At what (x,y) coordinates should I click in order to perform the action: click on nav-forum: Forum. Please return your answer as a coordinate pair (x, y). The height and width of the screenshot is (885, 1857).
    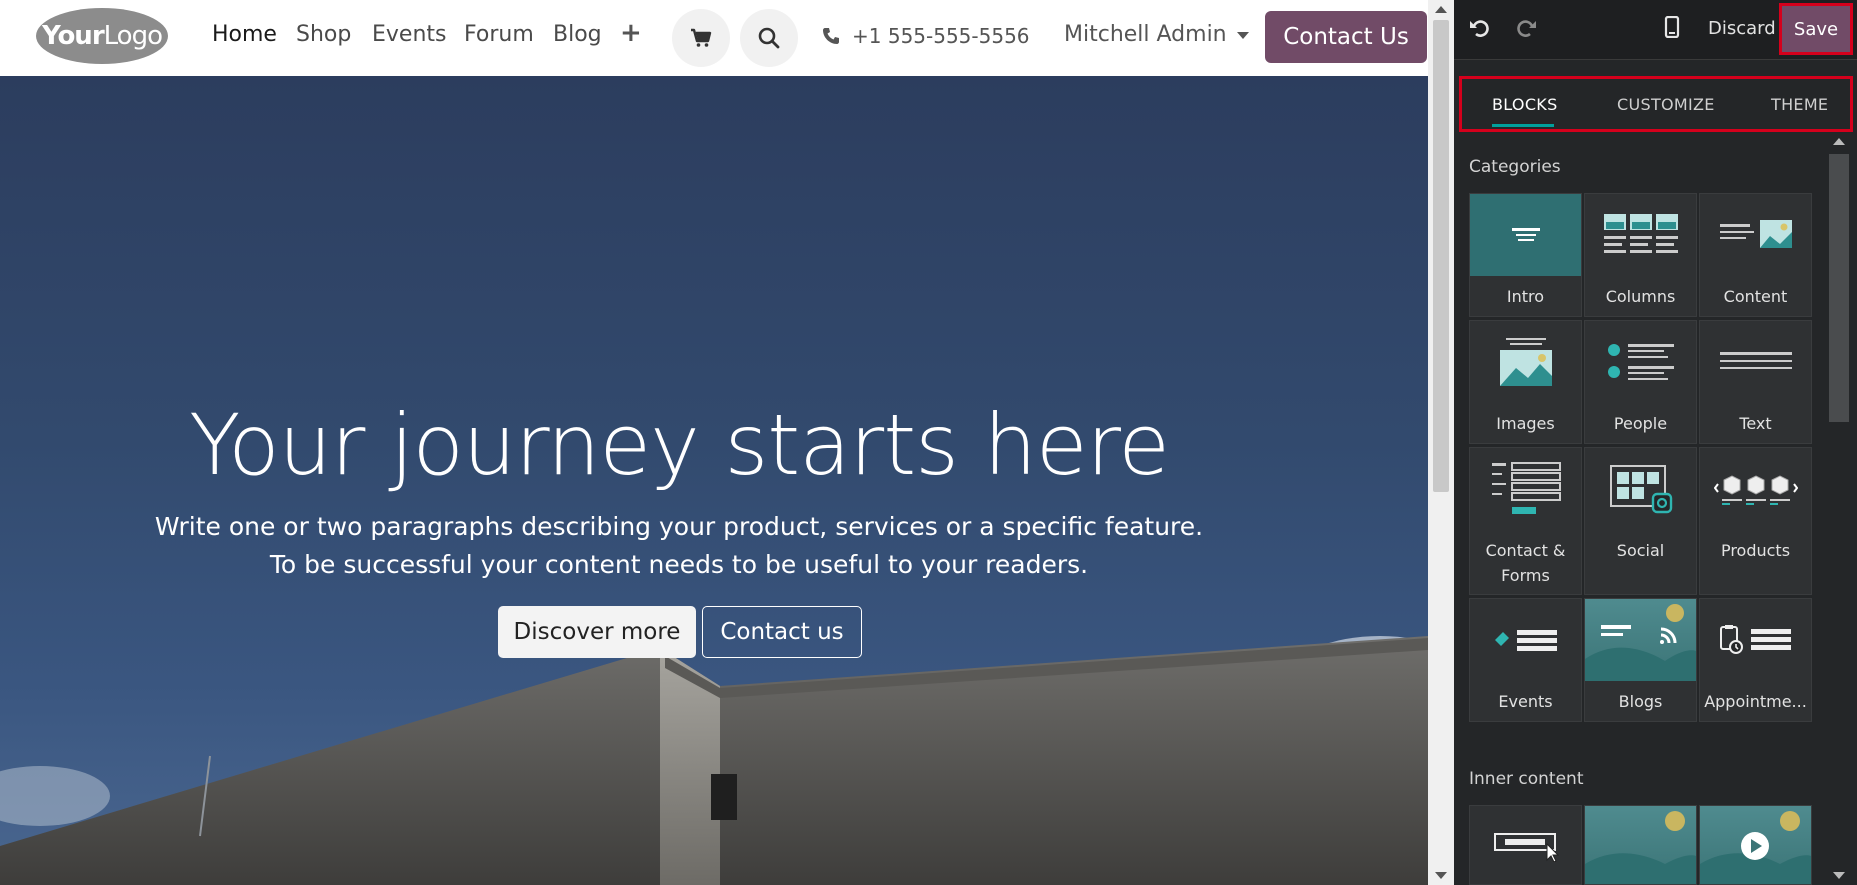
    Looking at the image, I should click on (499, 34).